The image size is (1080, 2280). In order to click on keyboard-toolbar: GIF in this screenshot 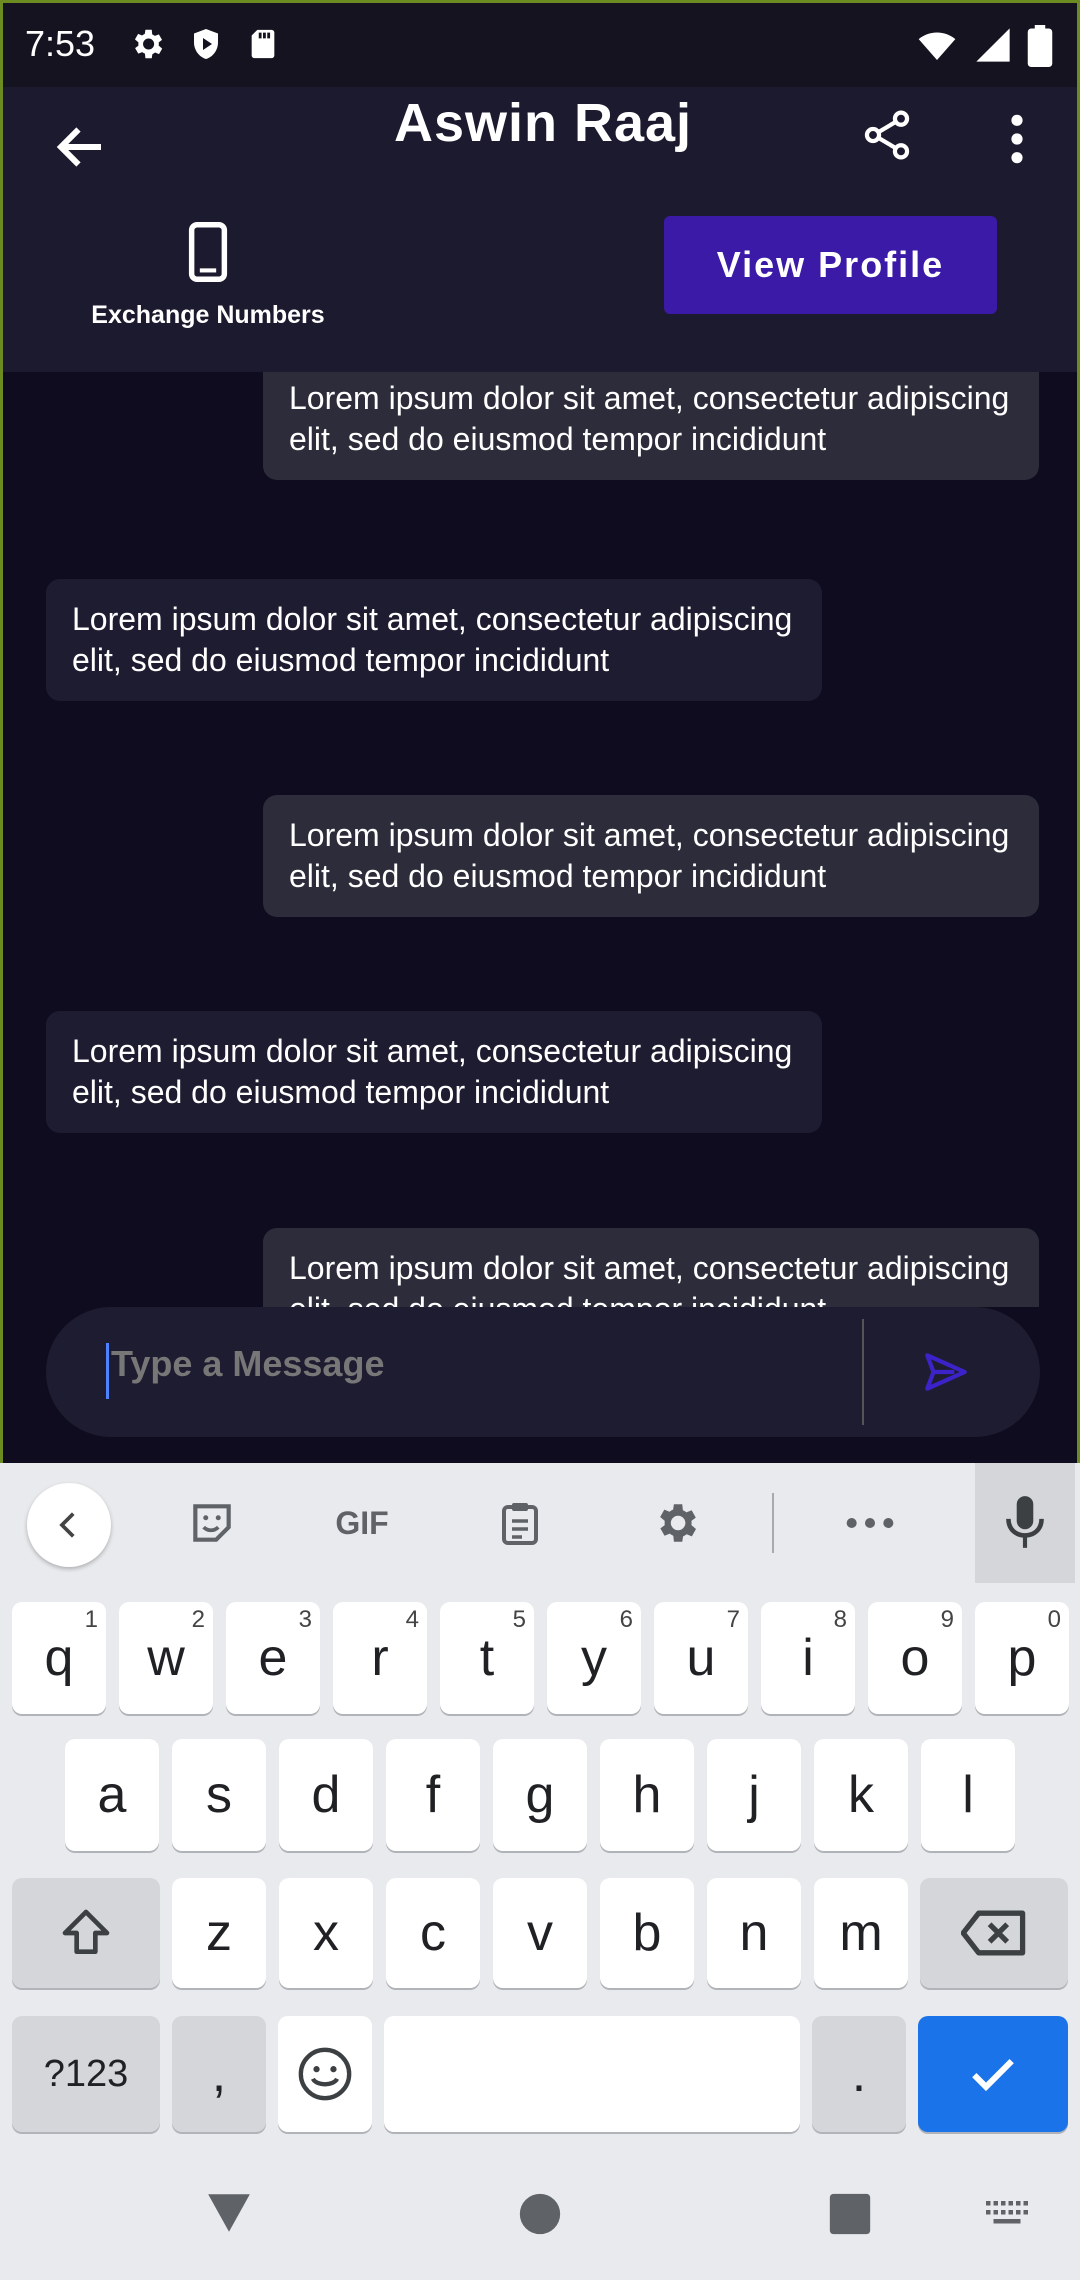, I will do `click(540, 1523)`.